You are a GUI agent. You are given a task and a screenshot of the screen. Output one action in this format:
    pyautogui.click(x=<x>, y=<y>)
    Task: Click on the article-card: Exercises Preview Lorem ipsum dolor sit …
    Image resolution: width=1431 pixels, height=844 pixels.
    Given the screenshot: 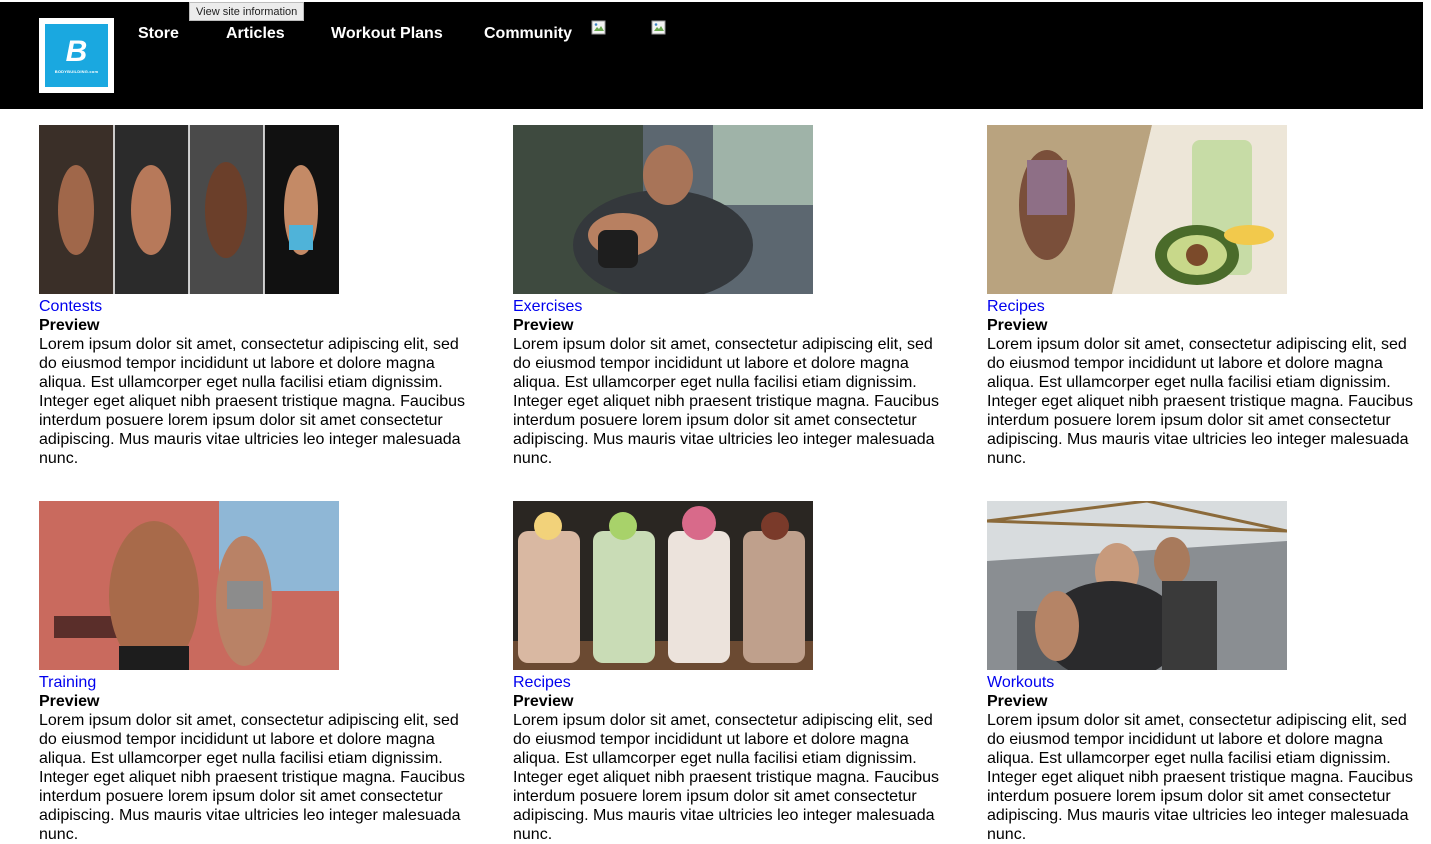 What is the action you would take?
    pyautogui.click(x=733, y=296)
    